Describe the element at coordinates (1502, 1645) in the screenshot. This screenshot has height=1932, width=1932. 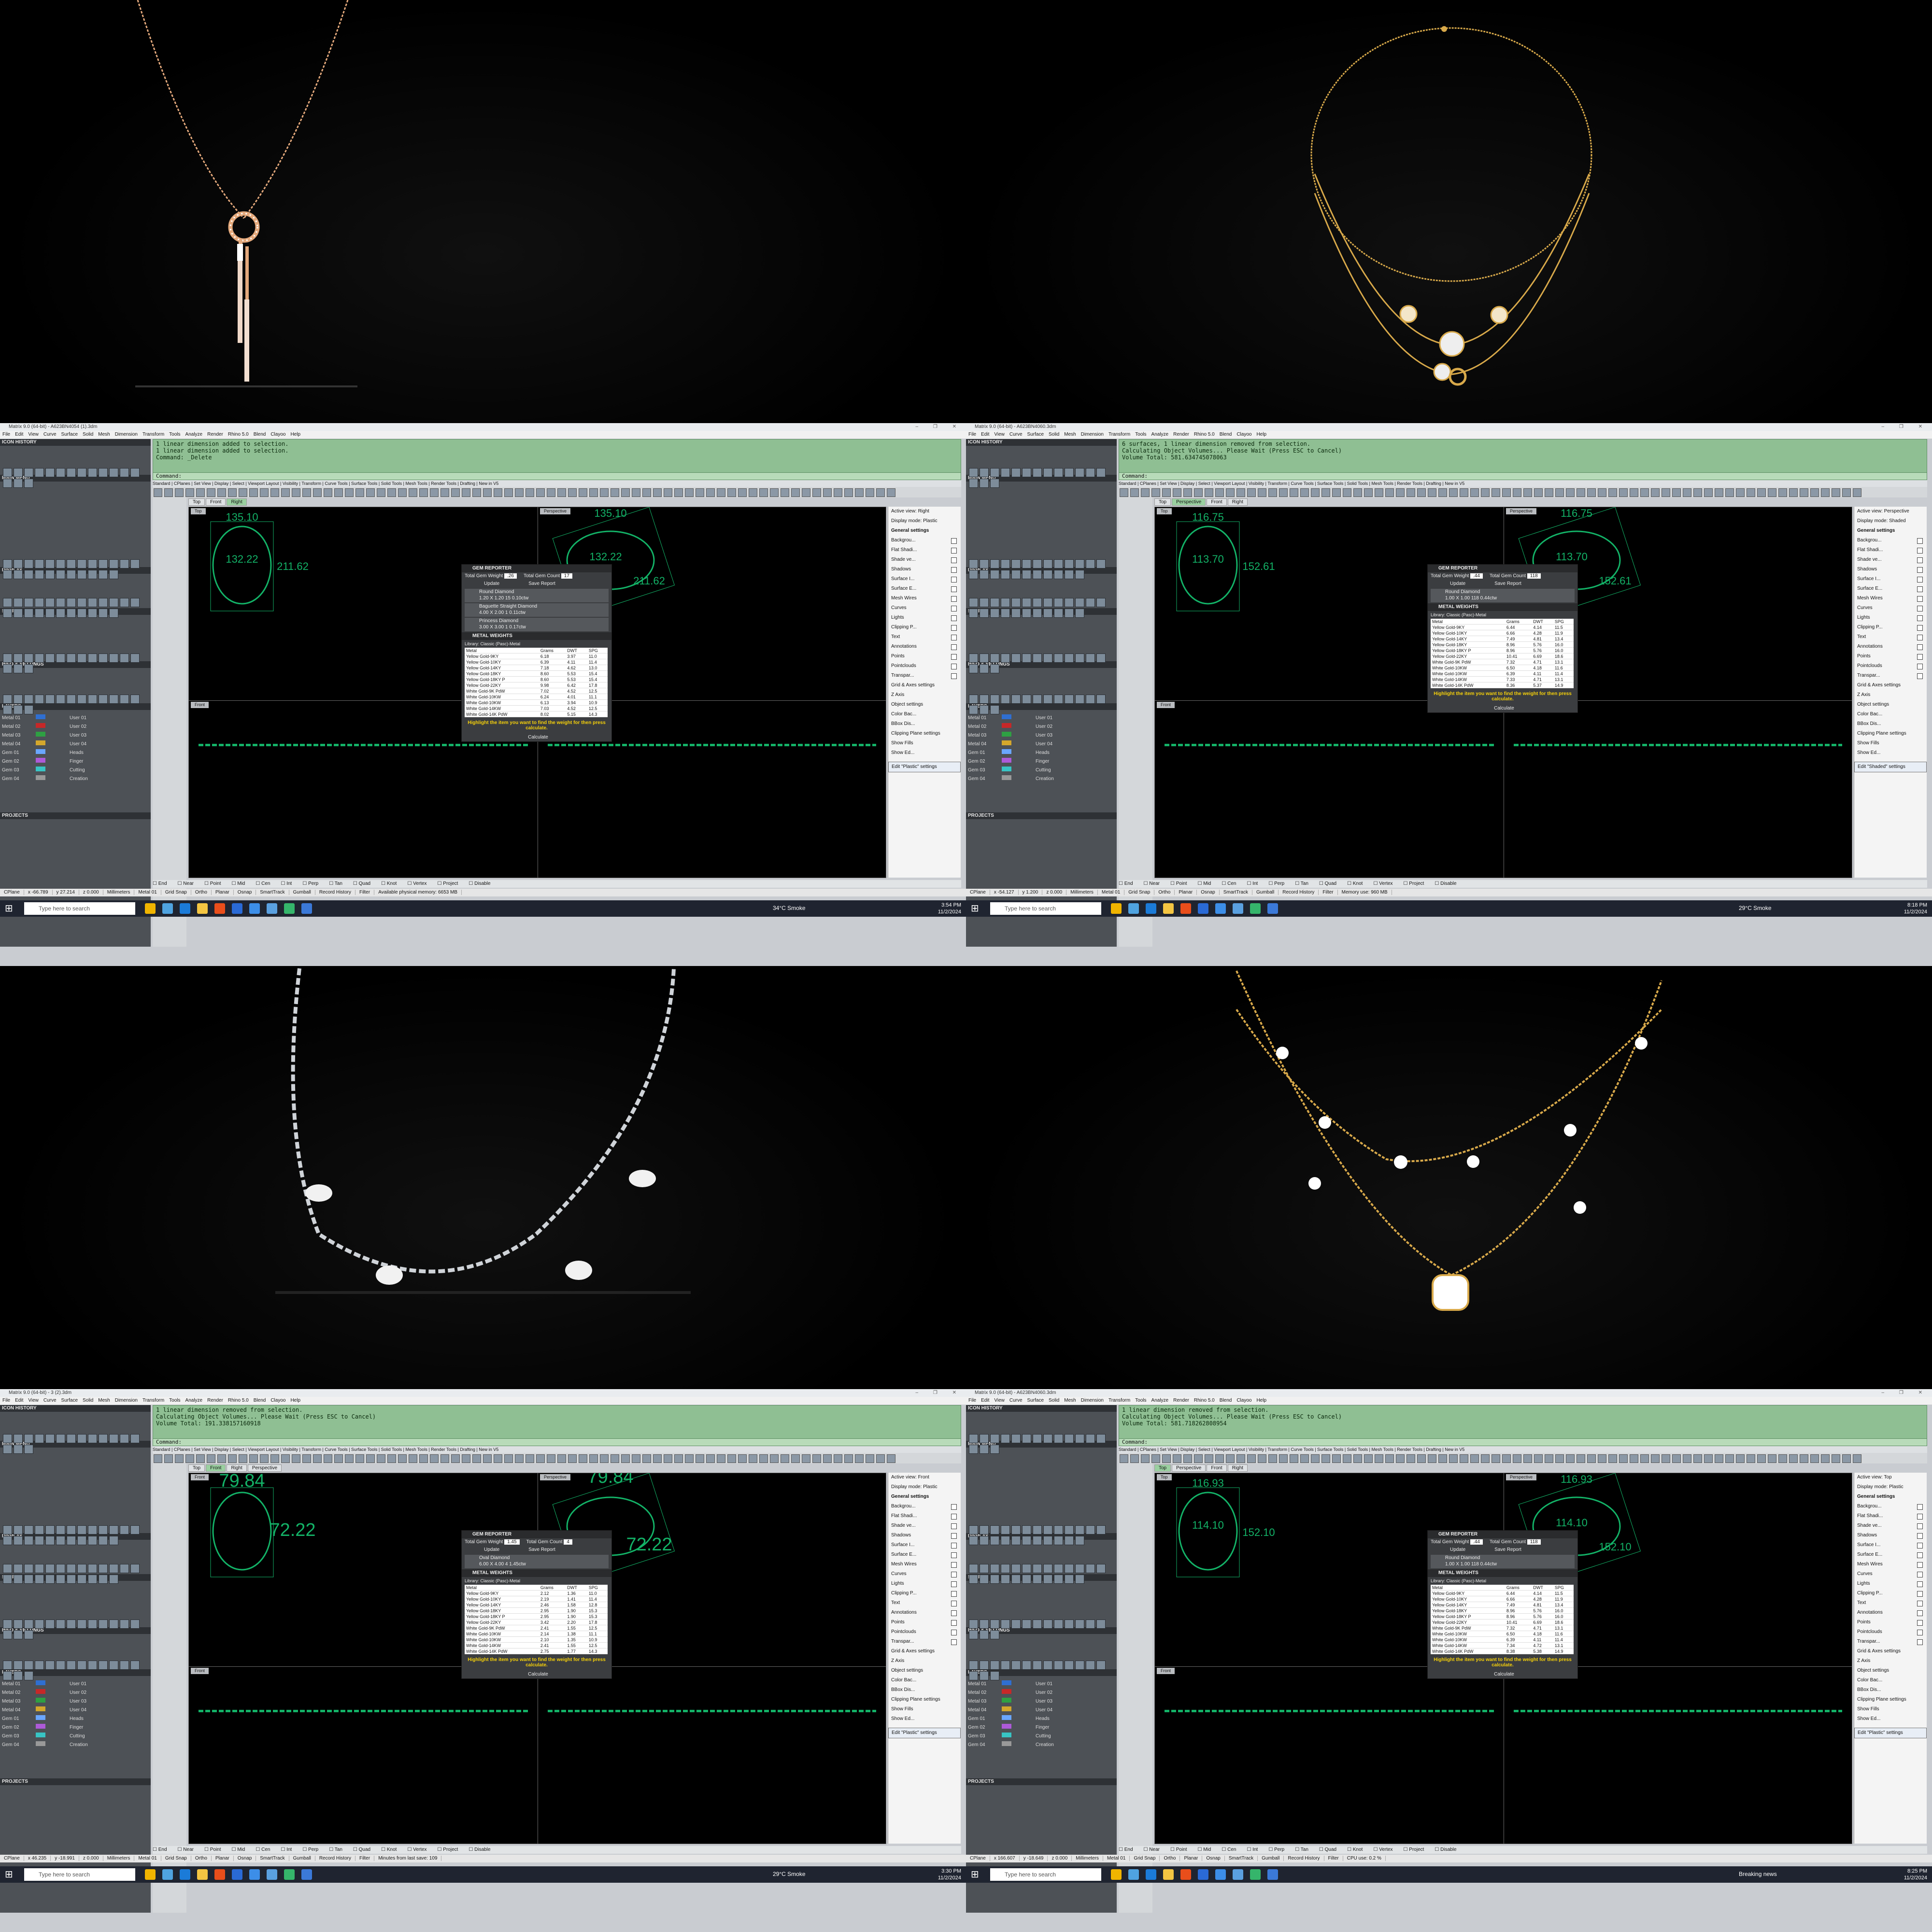
I see `table-row: White Gold-14KW 7.34 4.72 13.1` at that location.